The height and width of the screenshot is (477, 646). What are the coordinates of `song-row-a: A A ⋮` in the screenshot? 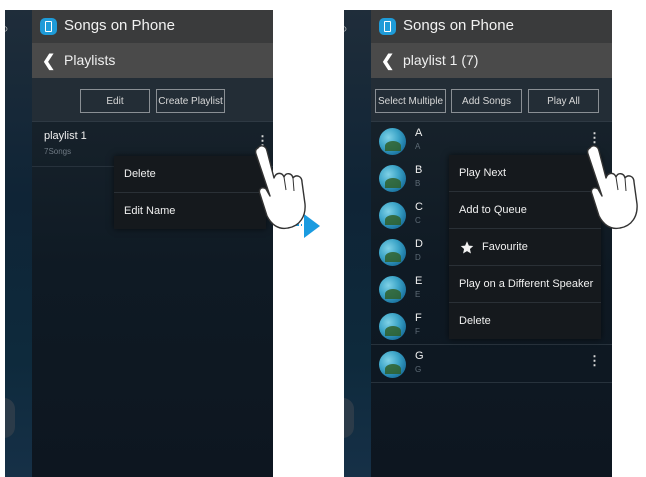 It's located at (491, 140).